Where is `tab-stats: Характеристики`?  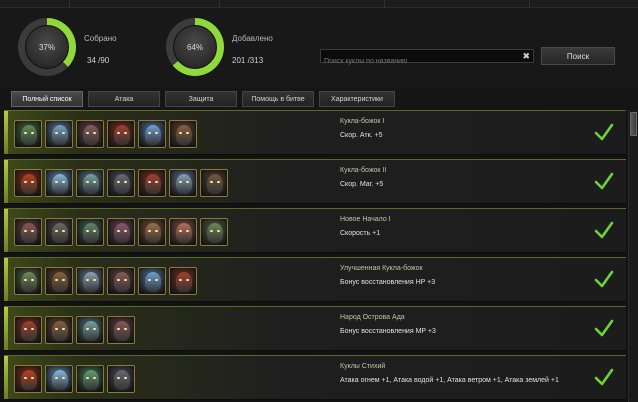 tab-stats: Характеристики is located at coordinates (357, 99).